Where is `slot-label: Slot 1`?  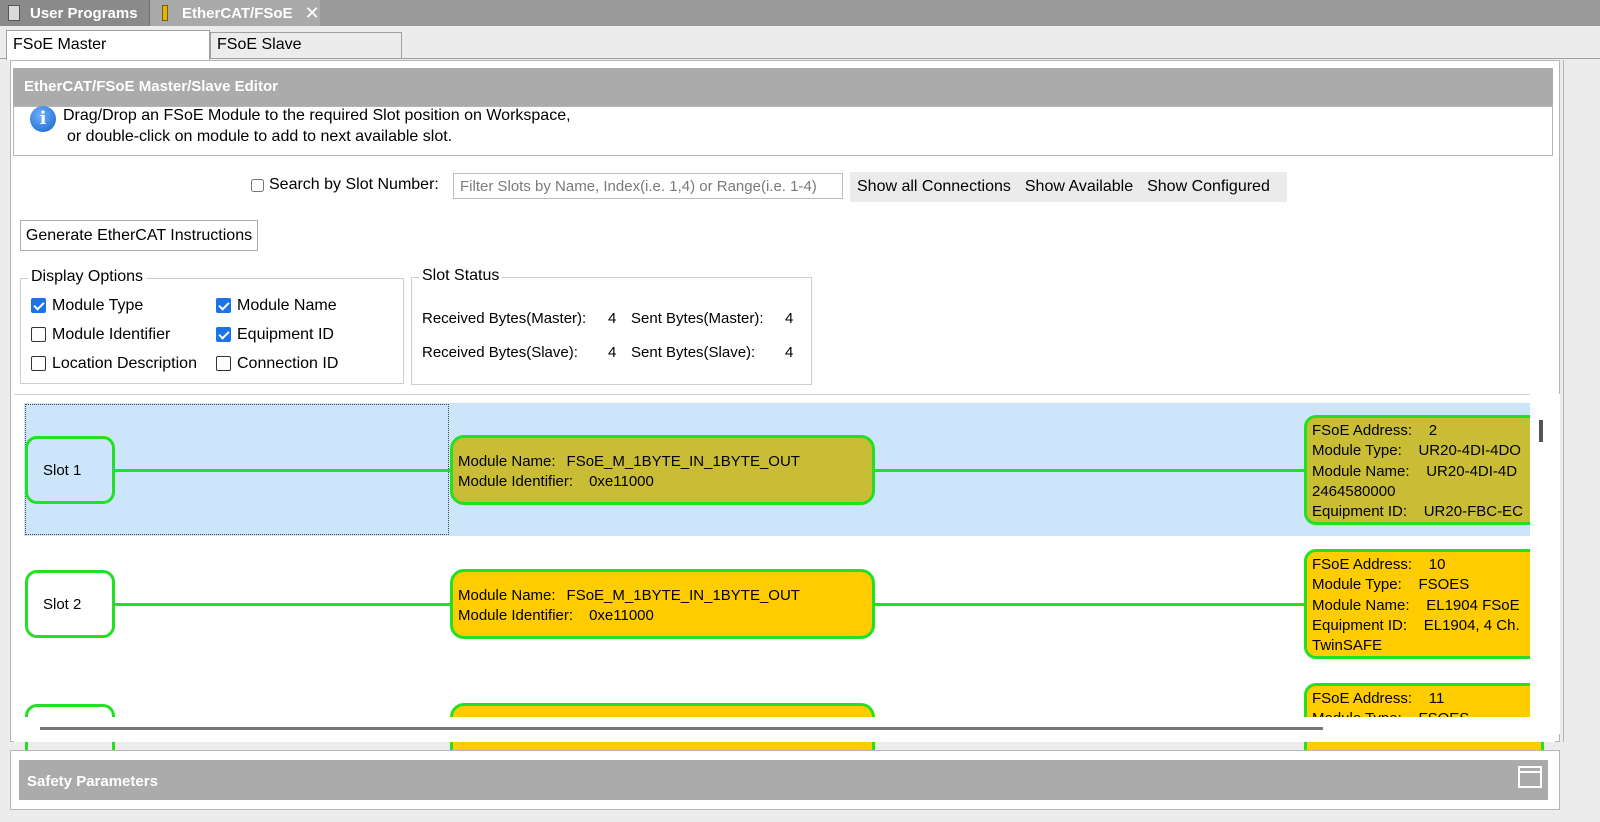
slot-label: Slot 1 is located at coordinates (62, 470).